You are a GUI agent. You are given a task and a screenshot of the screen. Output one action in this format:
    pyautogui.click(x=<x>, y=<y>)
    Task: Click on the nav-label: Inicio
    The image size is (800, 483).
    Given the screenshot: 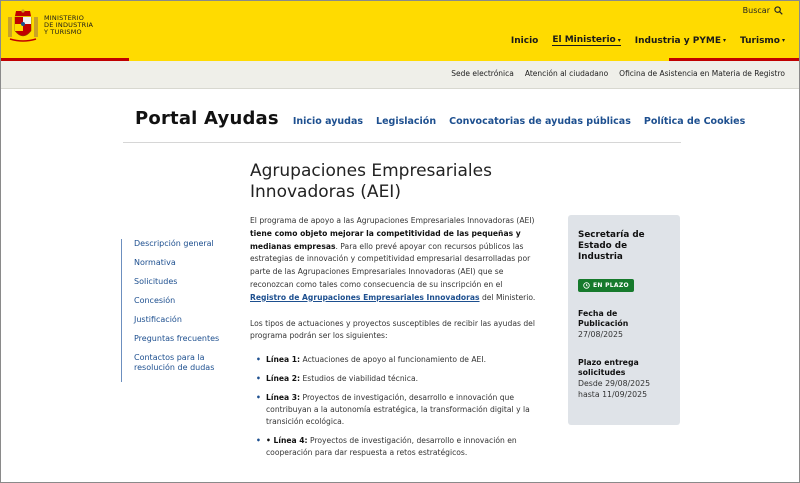 What is the action you would take?
    pyautogui.click(x=524, y=40)
    